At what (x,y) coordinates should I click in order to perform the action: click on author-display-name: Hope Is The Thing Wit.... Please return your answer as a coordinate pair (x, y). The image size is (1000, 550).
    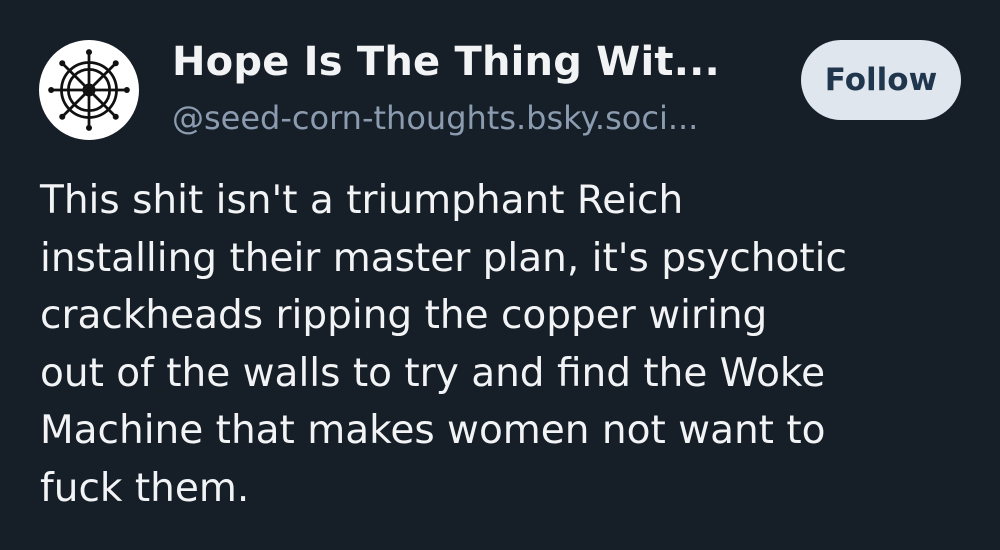
    Looking at the image, I should click on (446, 62).